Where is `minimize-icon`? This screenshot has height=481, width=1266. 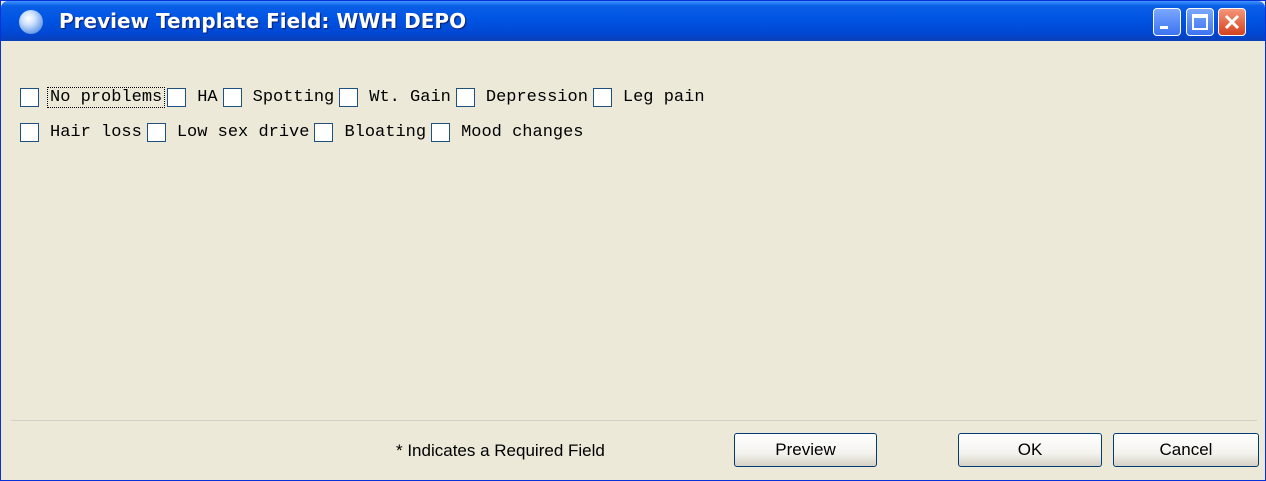
minimize-icon is located at coordinates (1164, 27).